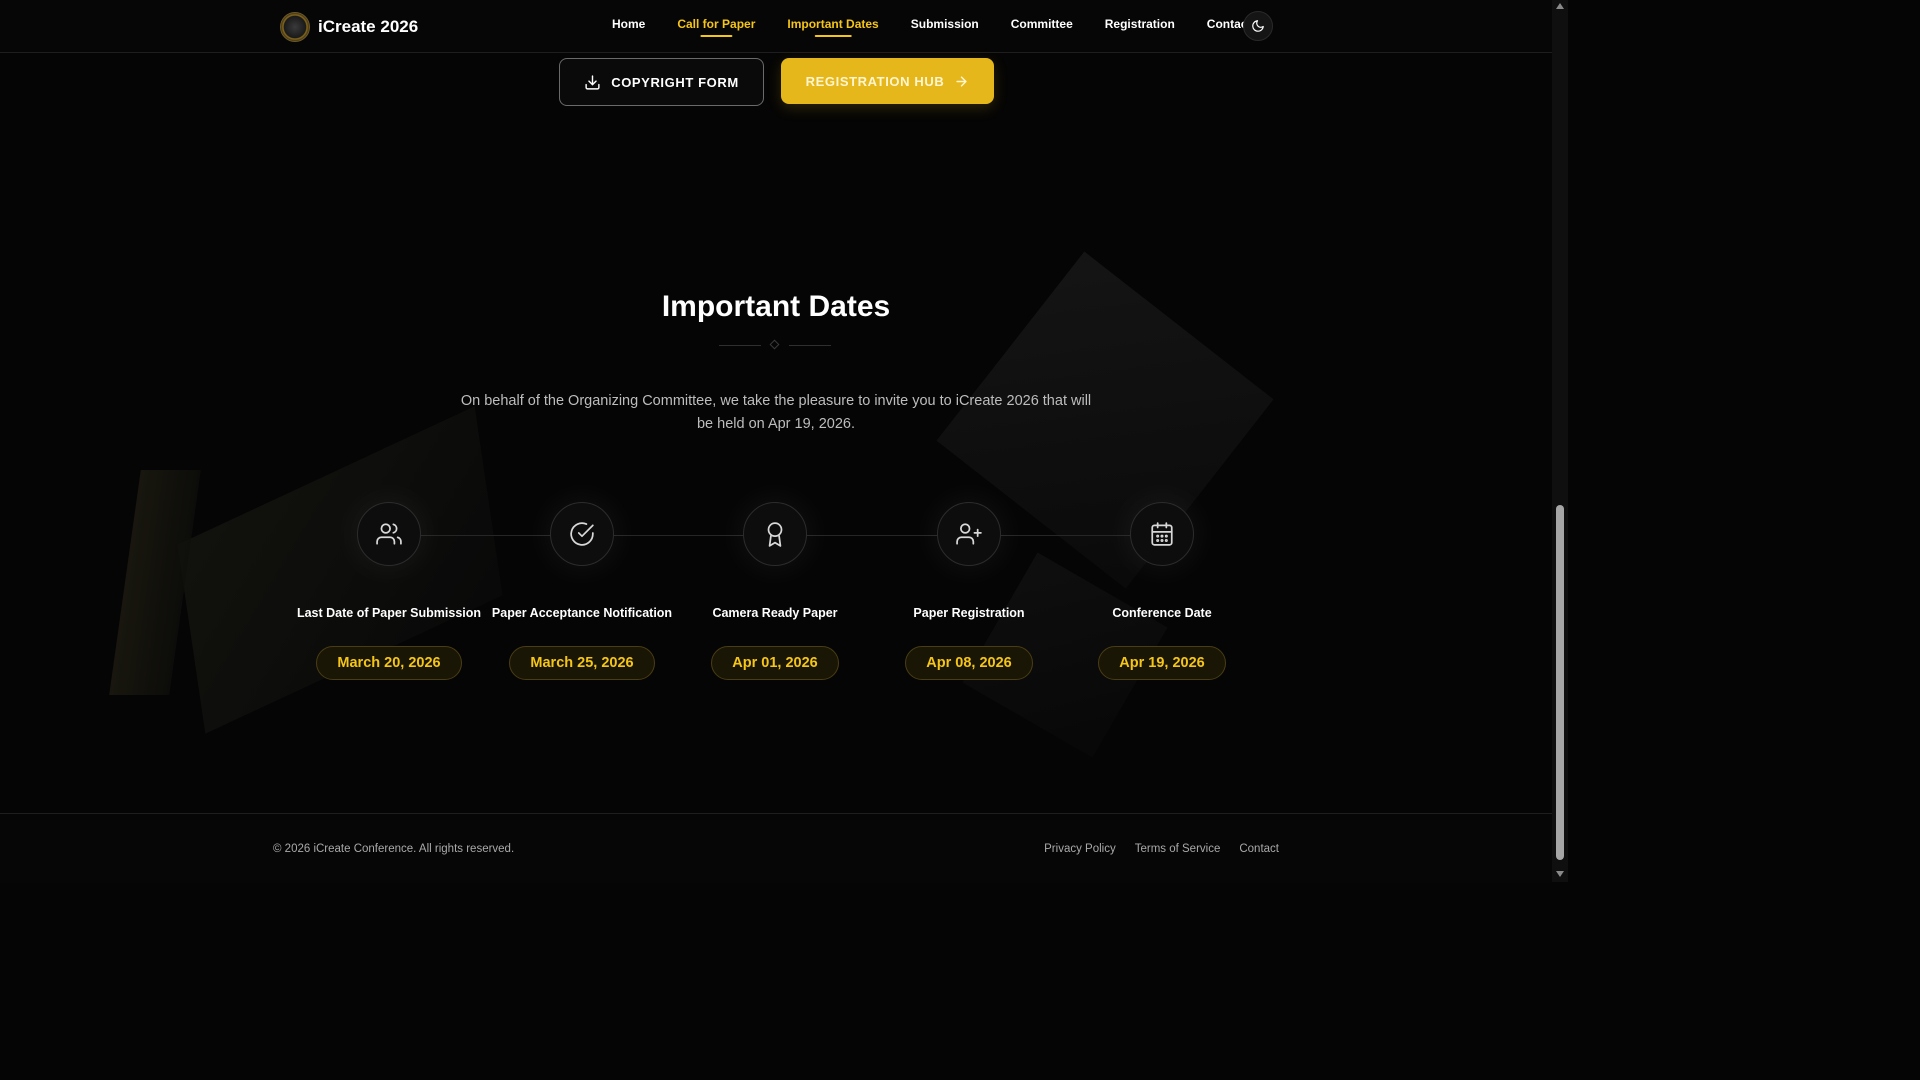  I want to click on date-badge: Apr 19, 2026, so click(1162, 663).